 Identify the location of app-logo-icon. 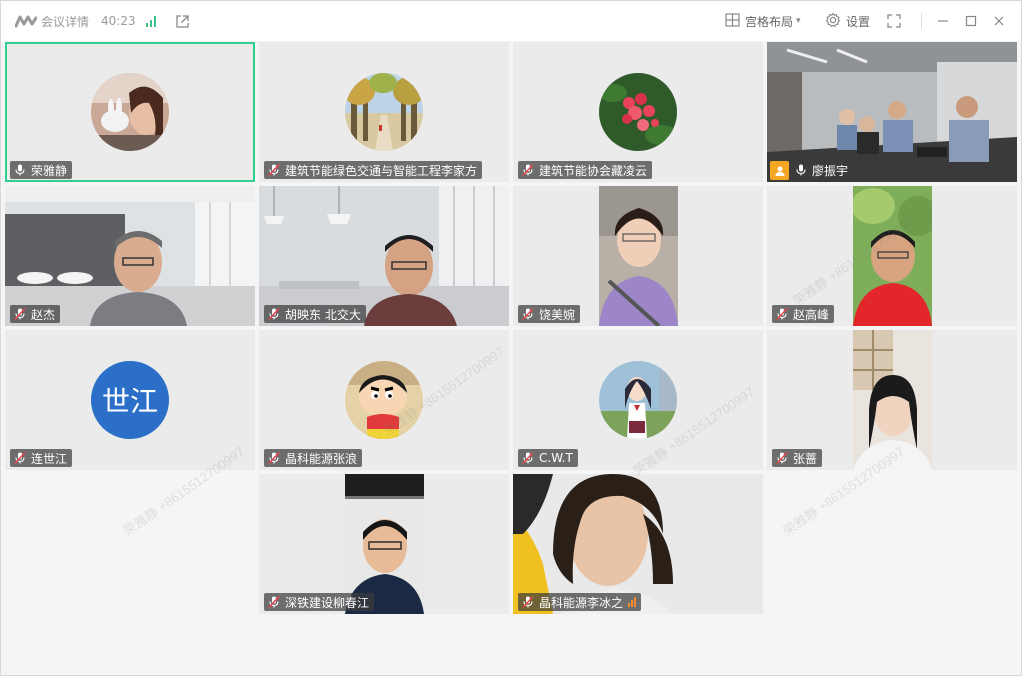
(26, 21).